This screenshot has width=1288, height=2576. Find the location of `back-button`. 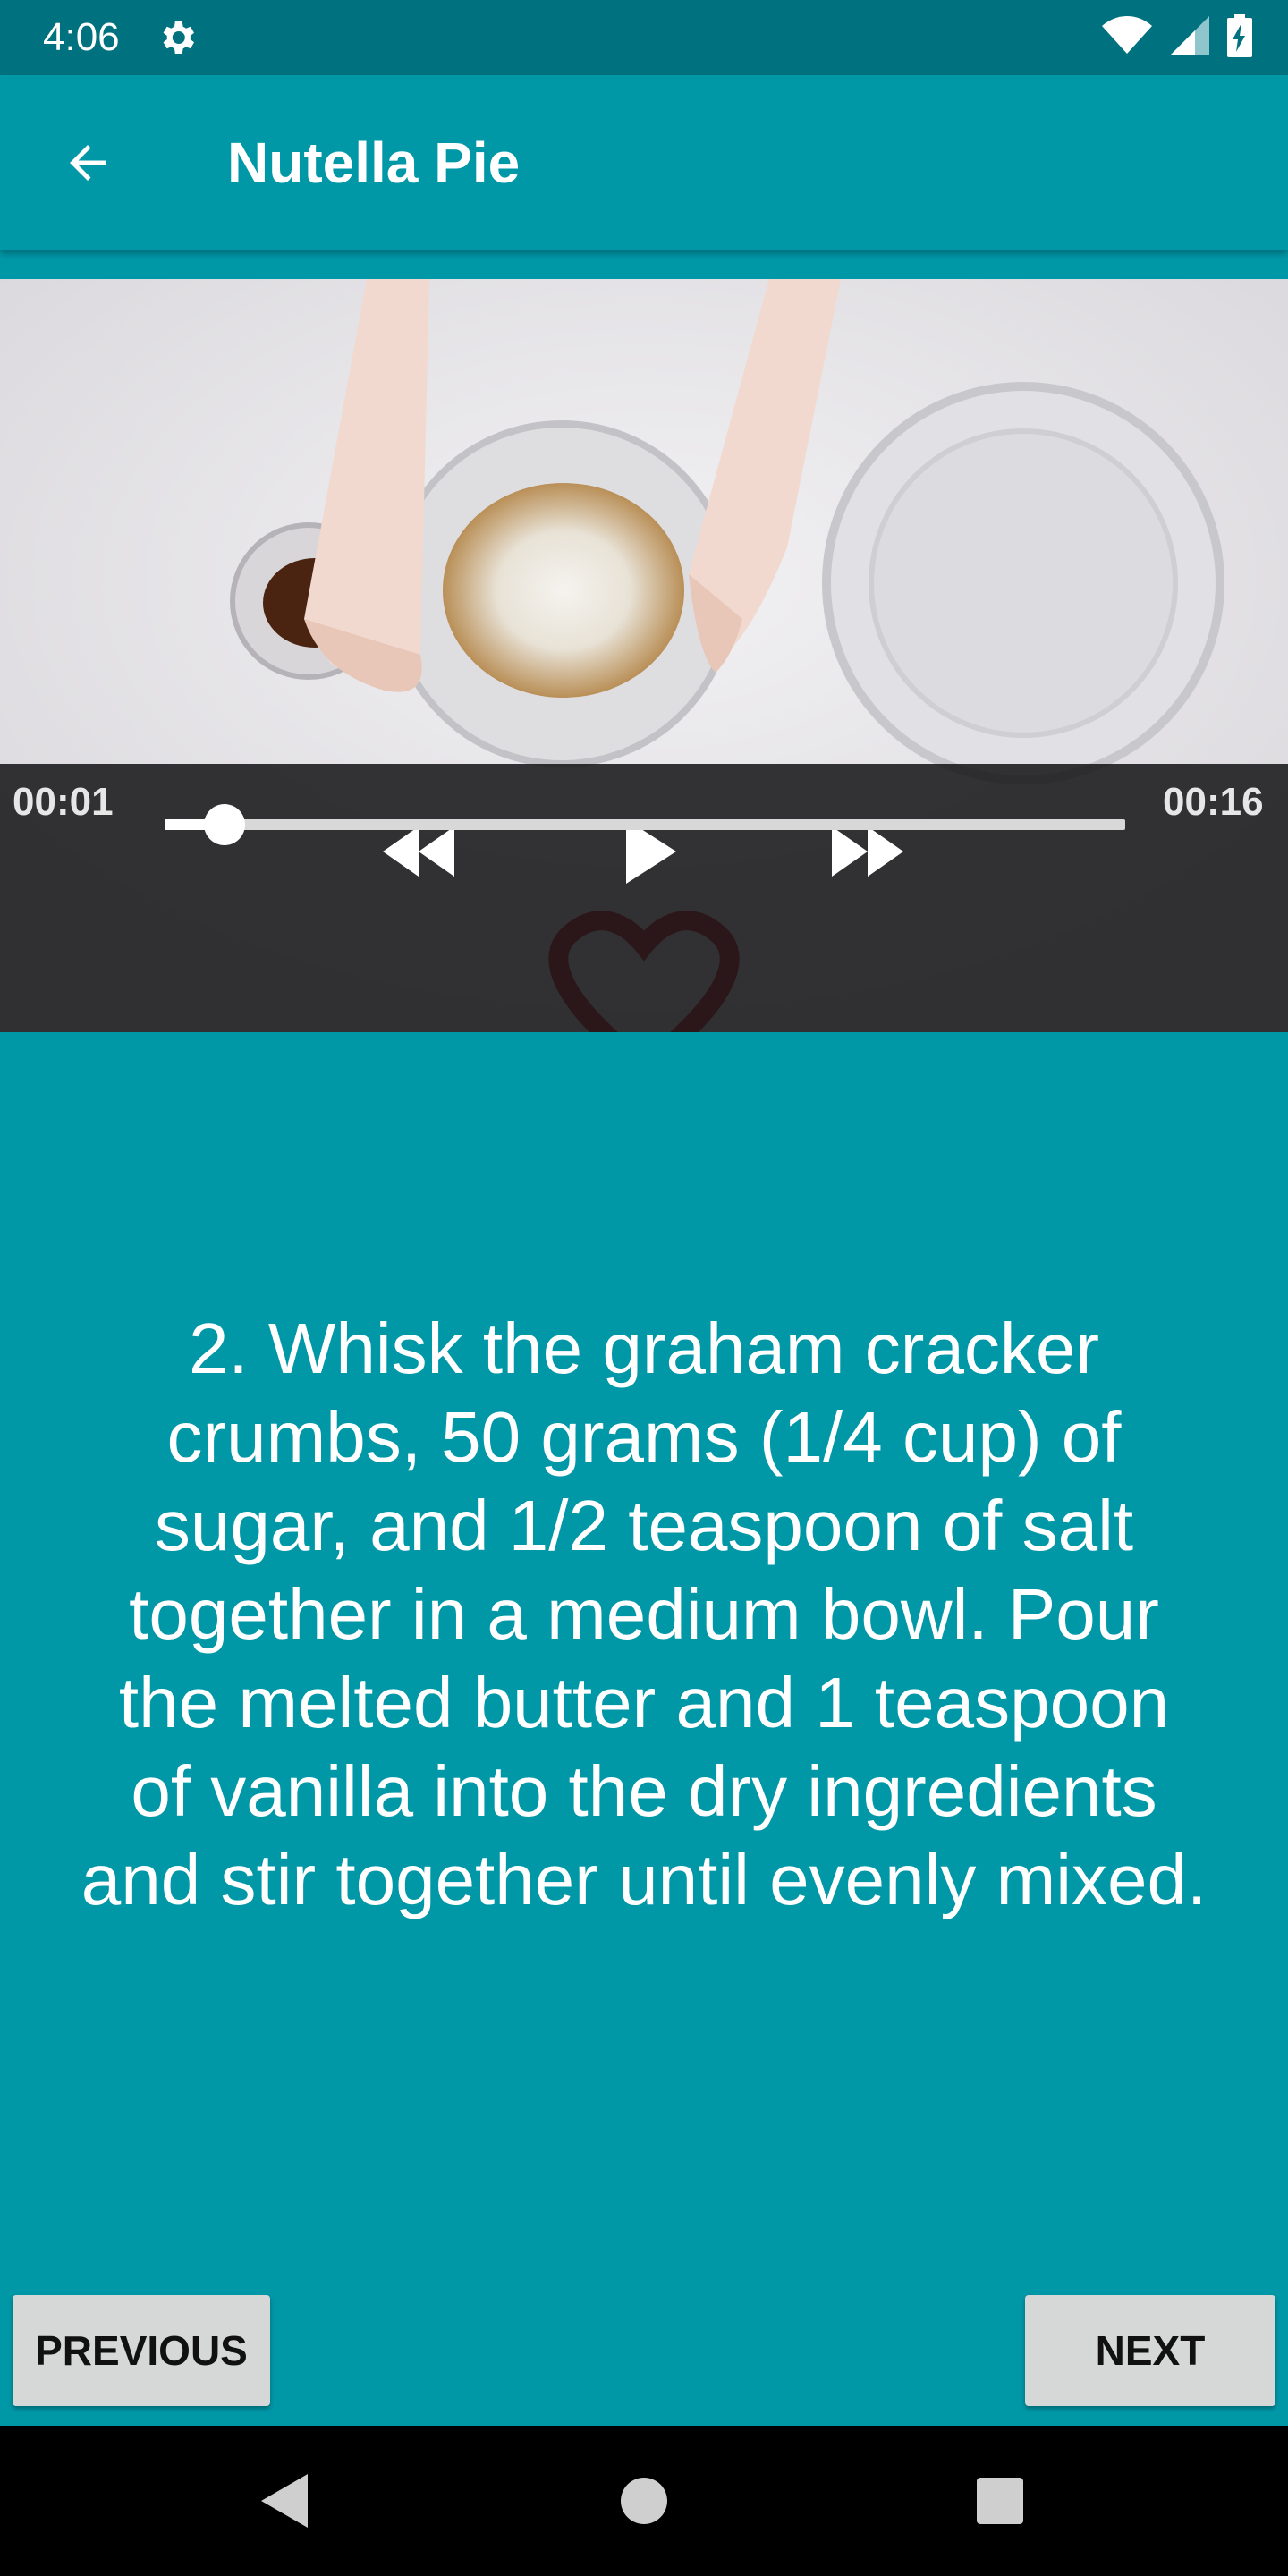

back-button is located at coordinates (88, 163).